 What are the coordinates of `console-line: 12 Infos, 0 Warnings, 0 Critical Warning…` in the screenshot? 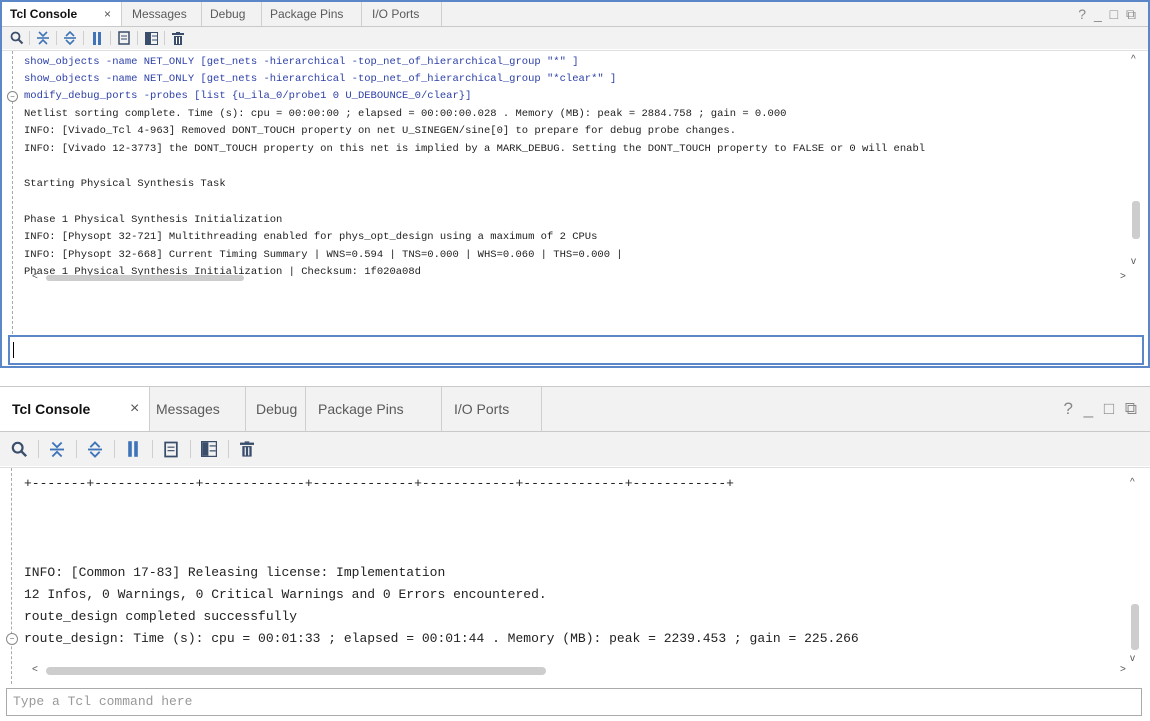 It's located at (285, 594).